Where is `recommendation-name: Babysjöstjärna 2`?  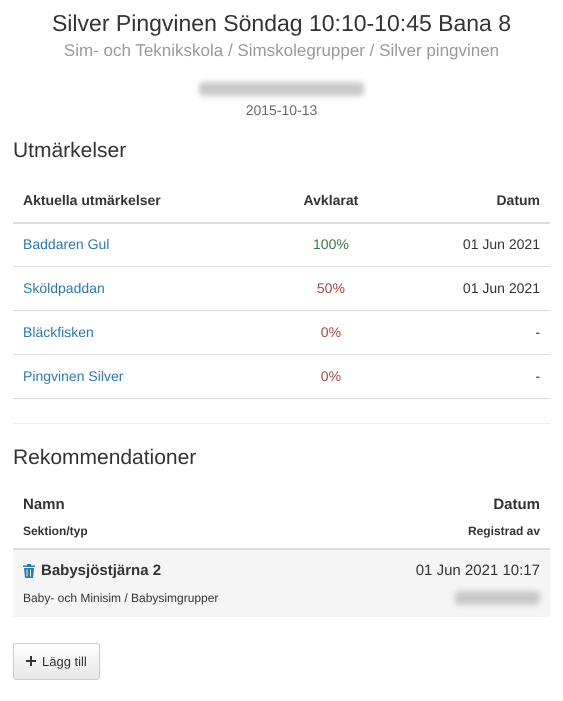
recommendation-name: Babysjöstjärna 2 is located at coordinates (101, 571).